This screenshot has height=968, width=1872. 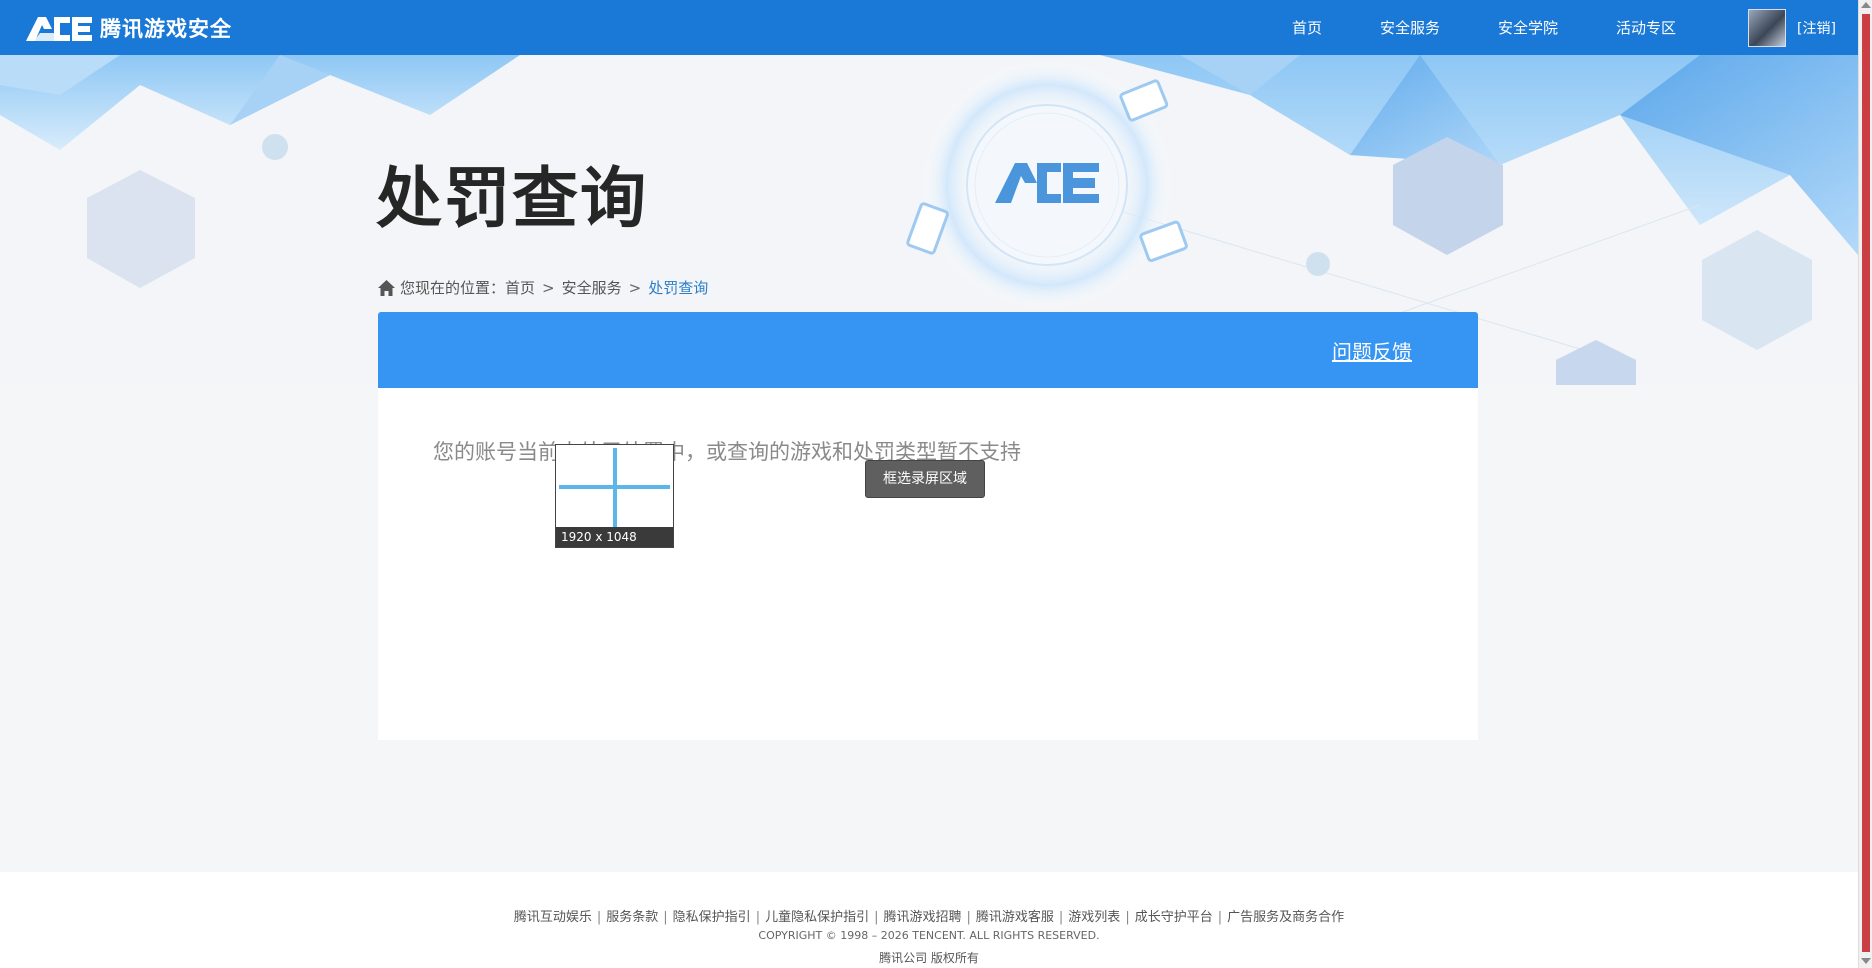 I want to click on footer-link-support: 腾讯游戏客服, so click(x=1015, y=917).